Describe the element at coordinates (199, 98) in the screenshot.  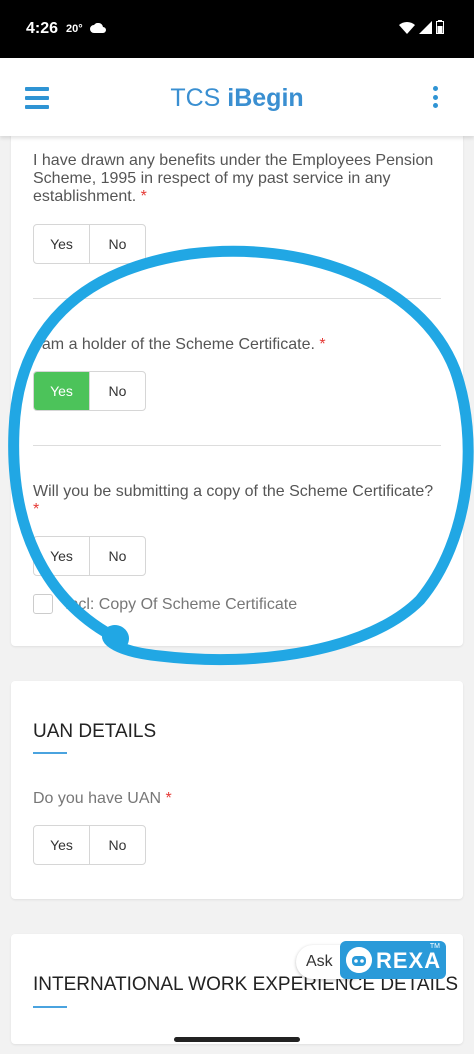
I see `app-title-prefix: TCS` at that location.